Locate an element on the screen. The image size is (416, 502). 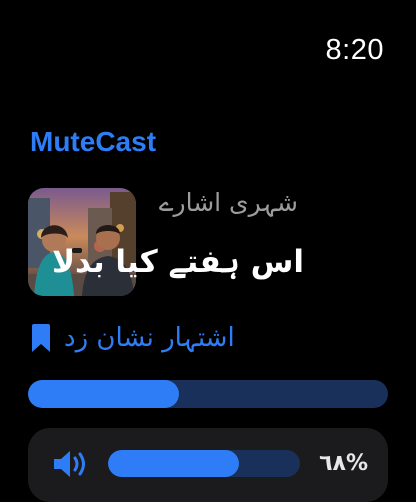
app-title: MuteCast is located at coordinates (93, 141).